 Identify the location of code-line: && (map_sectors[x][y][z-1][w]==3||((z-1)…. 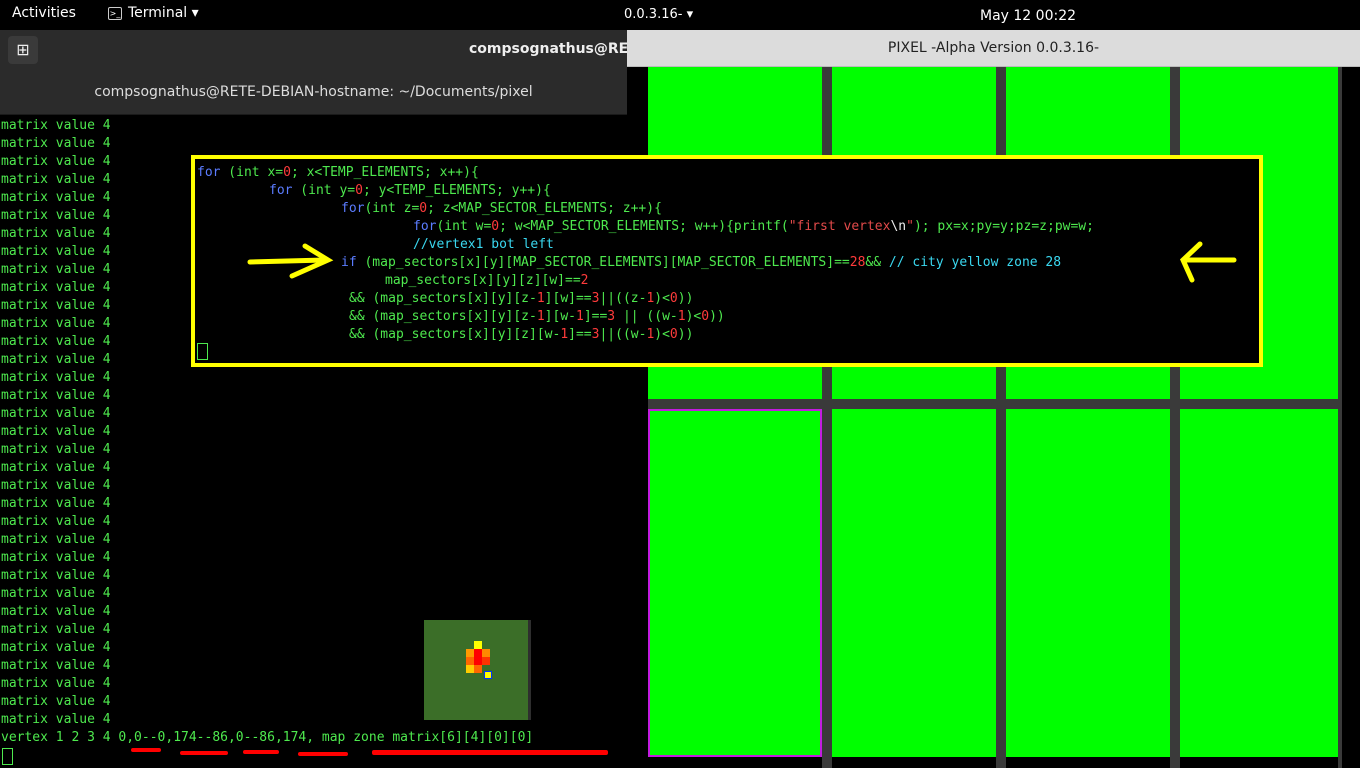
(521, 299).